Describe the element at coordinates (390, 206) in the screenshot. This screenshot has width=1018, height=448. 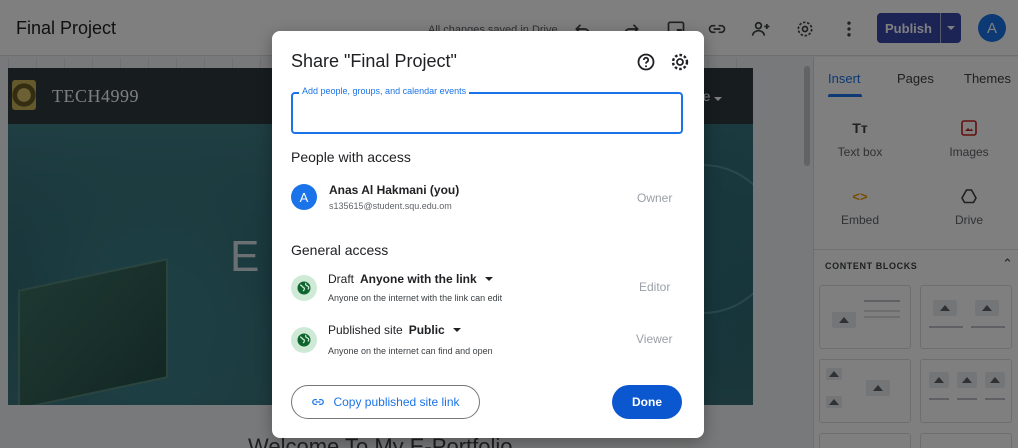
I see `owner-email: s135615@student.squ.edu.om` at that location.